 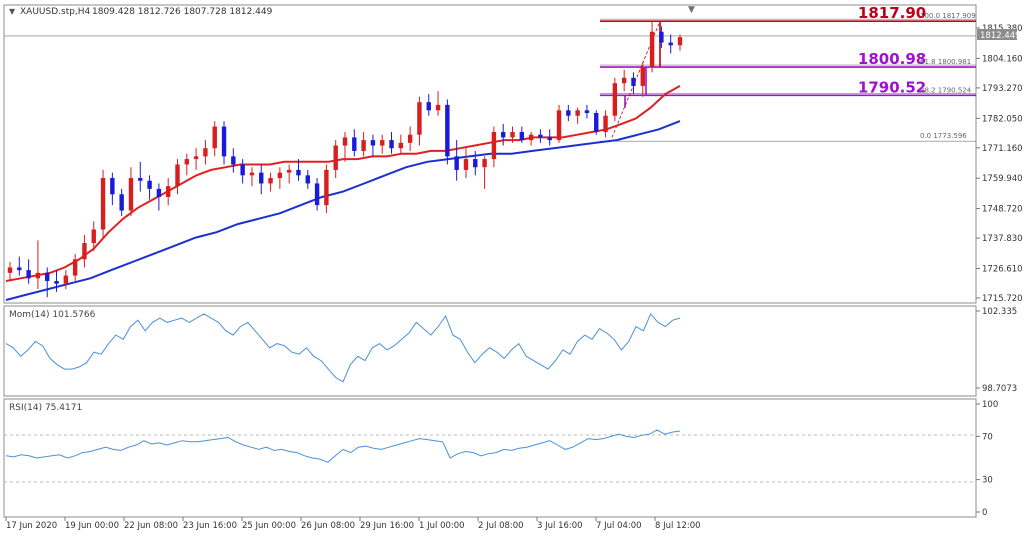 What do you see at coordinates (12, 11) in the screenshot?
I see `symbol-arrow-icon: ▼` at bounding box center [12, 11].